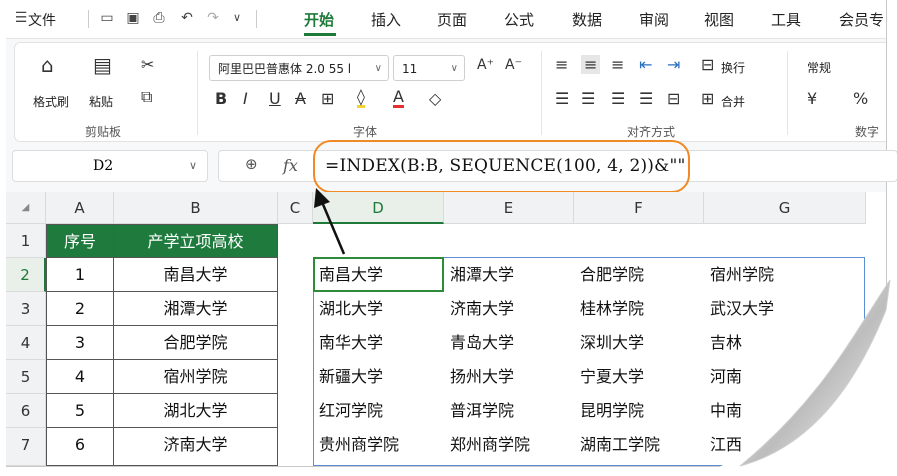 This screenshot has width=897, height=476. I want to click on align-center-icon: ☰, so click(588, 98).